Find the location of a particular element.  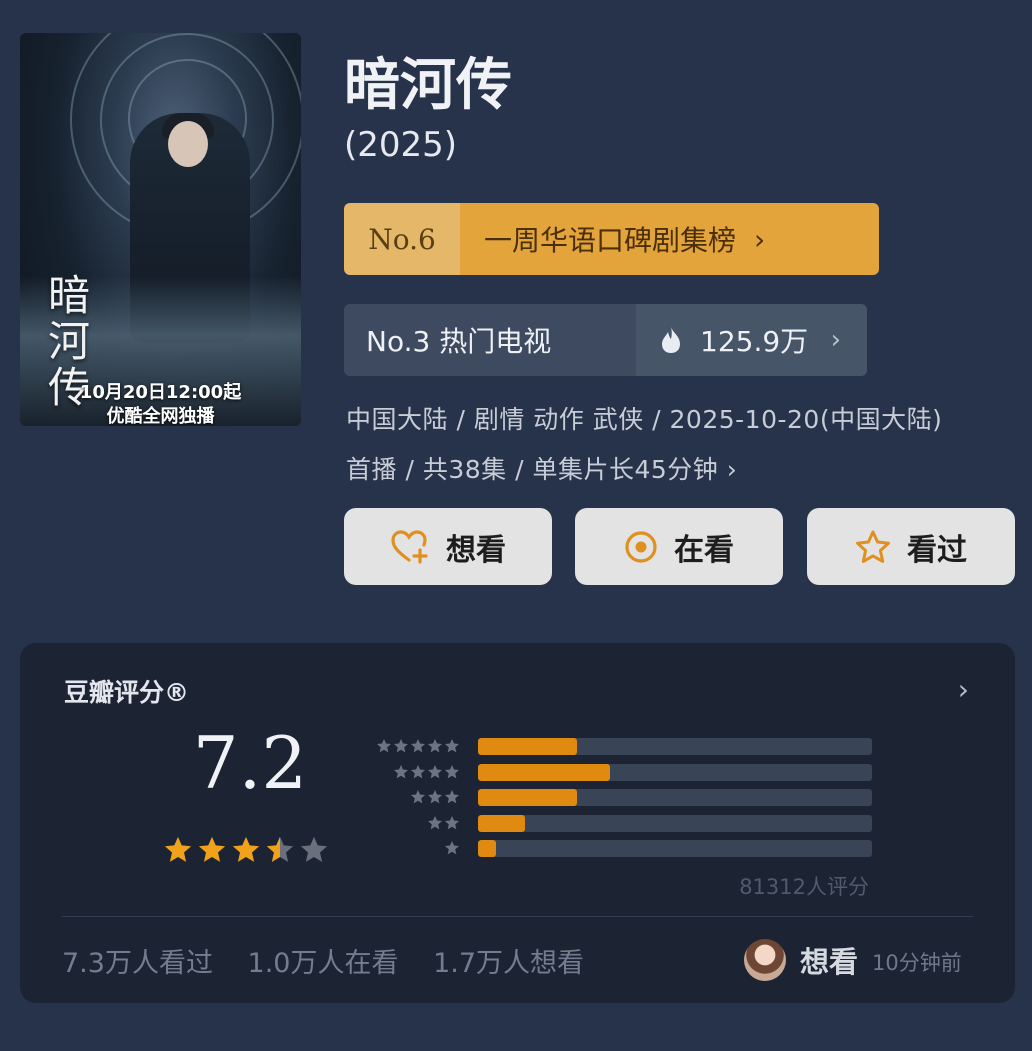

want-to-watch-label: 想看 is located at coordinates (476, 550).